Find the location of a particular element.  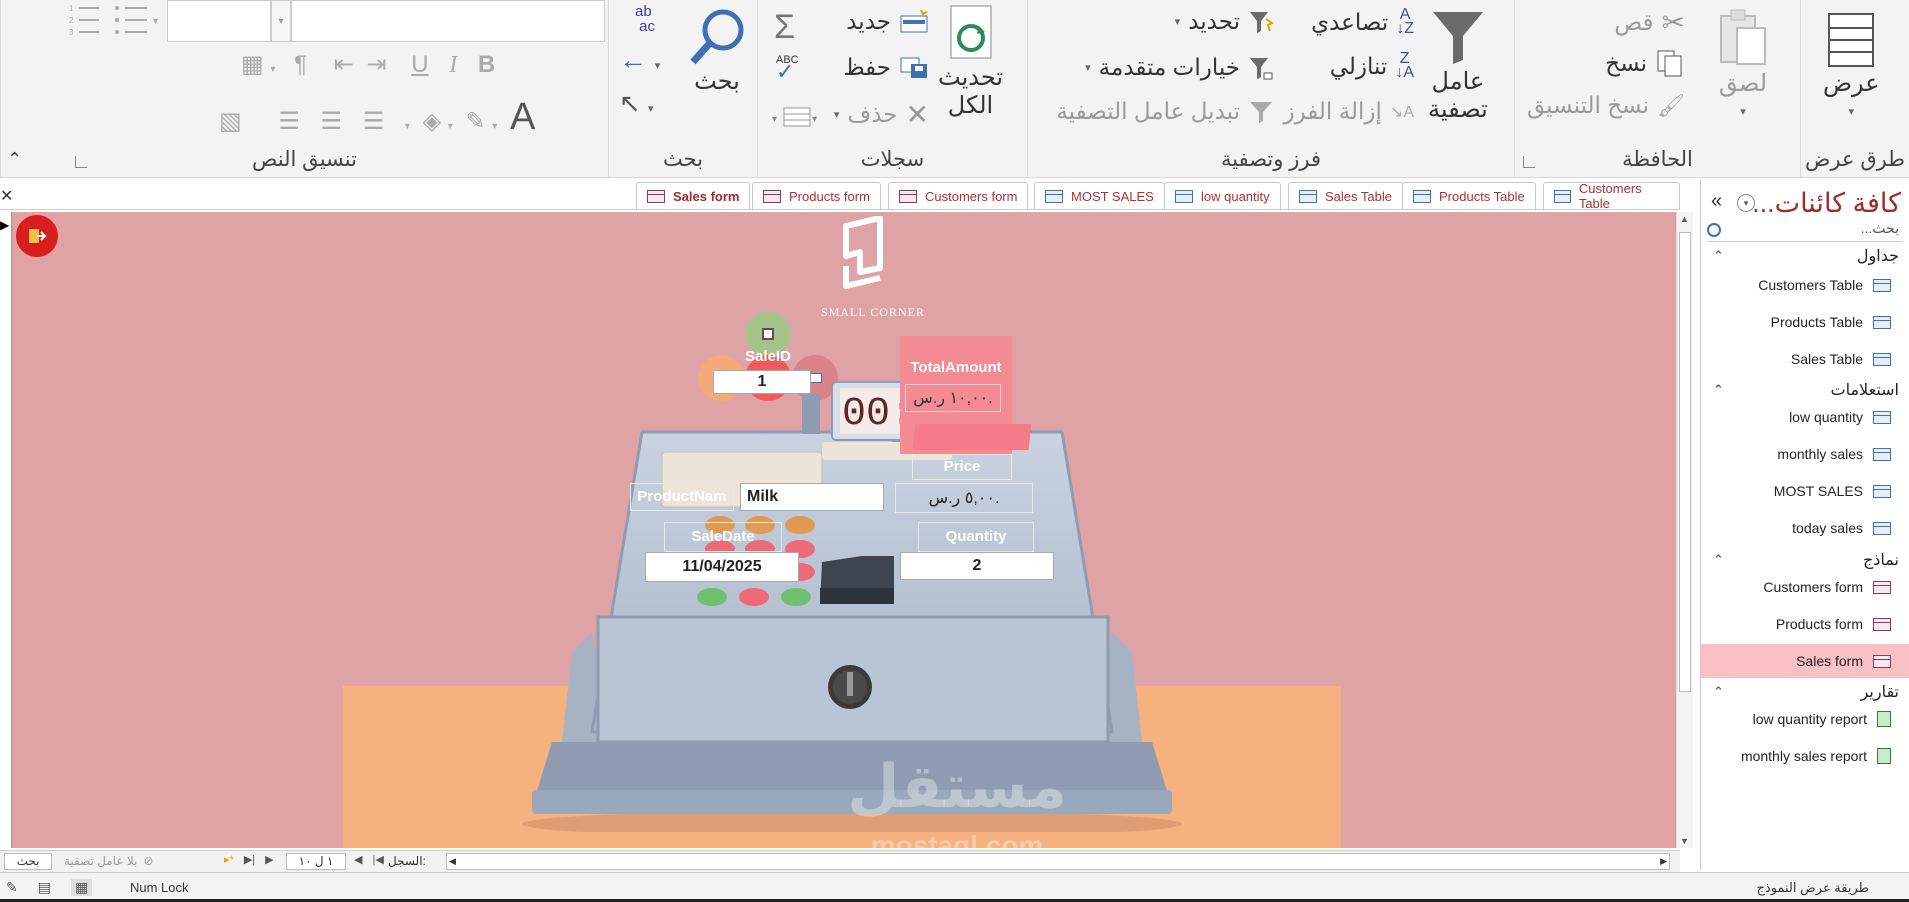

tab-products-form: Products form is located at coordinates (816, 195).